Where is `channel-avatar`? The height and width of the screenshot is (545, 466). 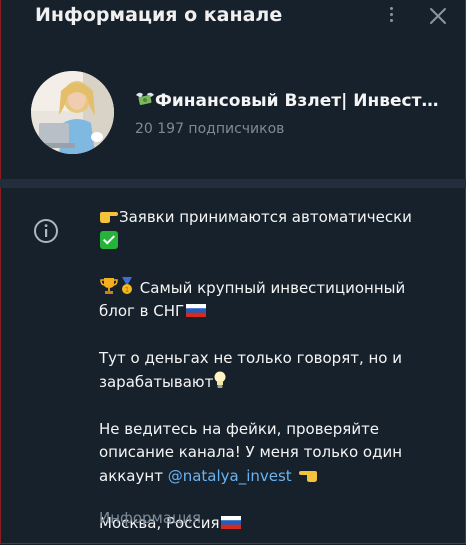
channel-avatar is located at coordinates (72, 112).